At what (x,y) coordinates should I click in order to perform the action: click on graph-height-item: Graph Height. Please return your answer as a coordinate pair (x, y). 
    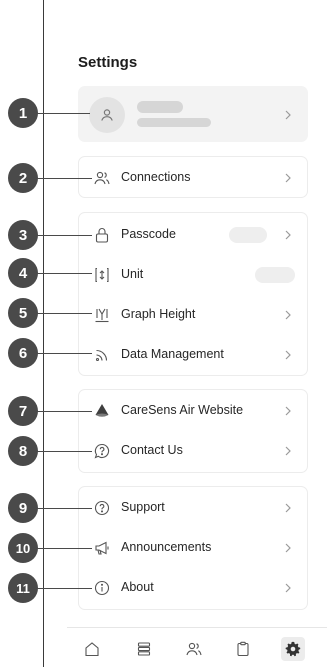
    Looking at the image, I should click on (193, 315).